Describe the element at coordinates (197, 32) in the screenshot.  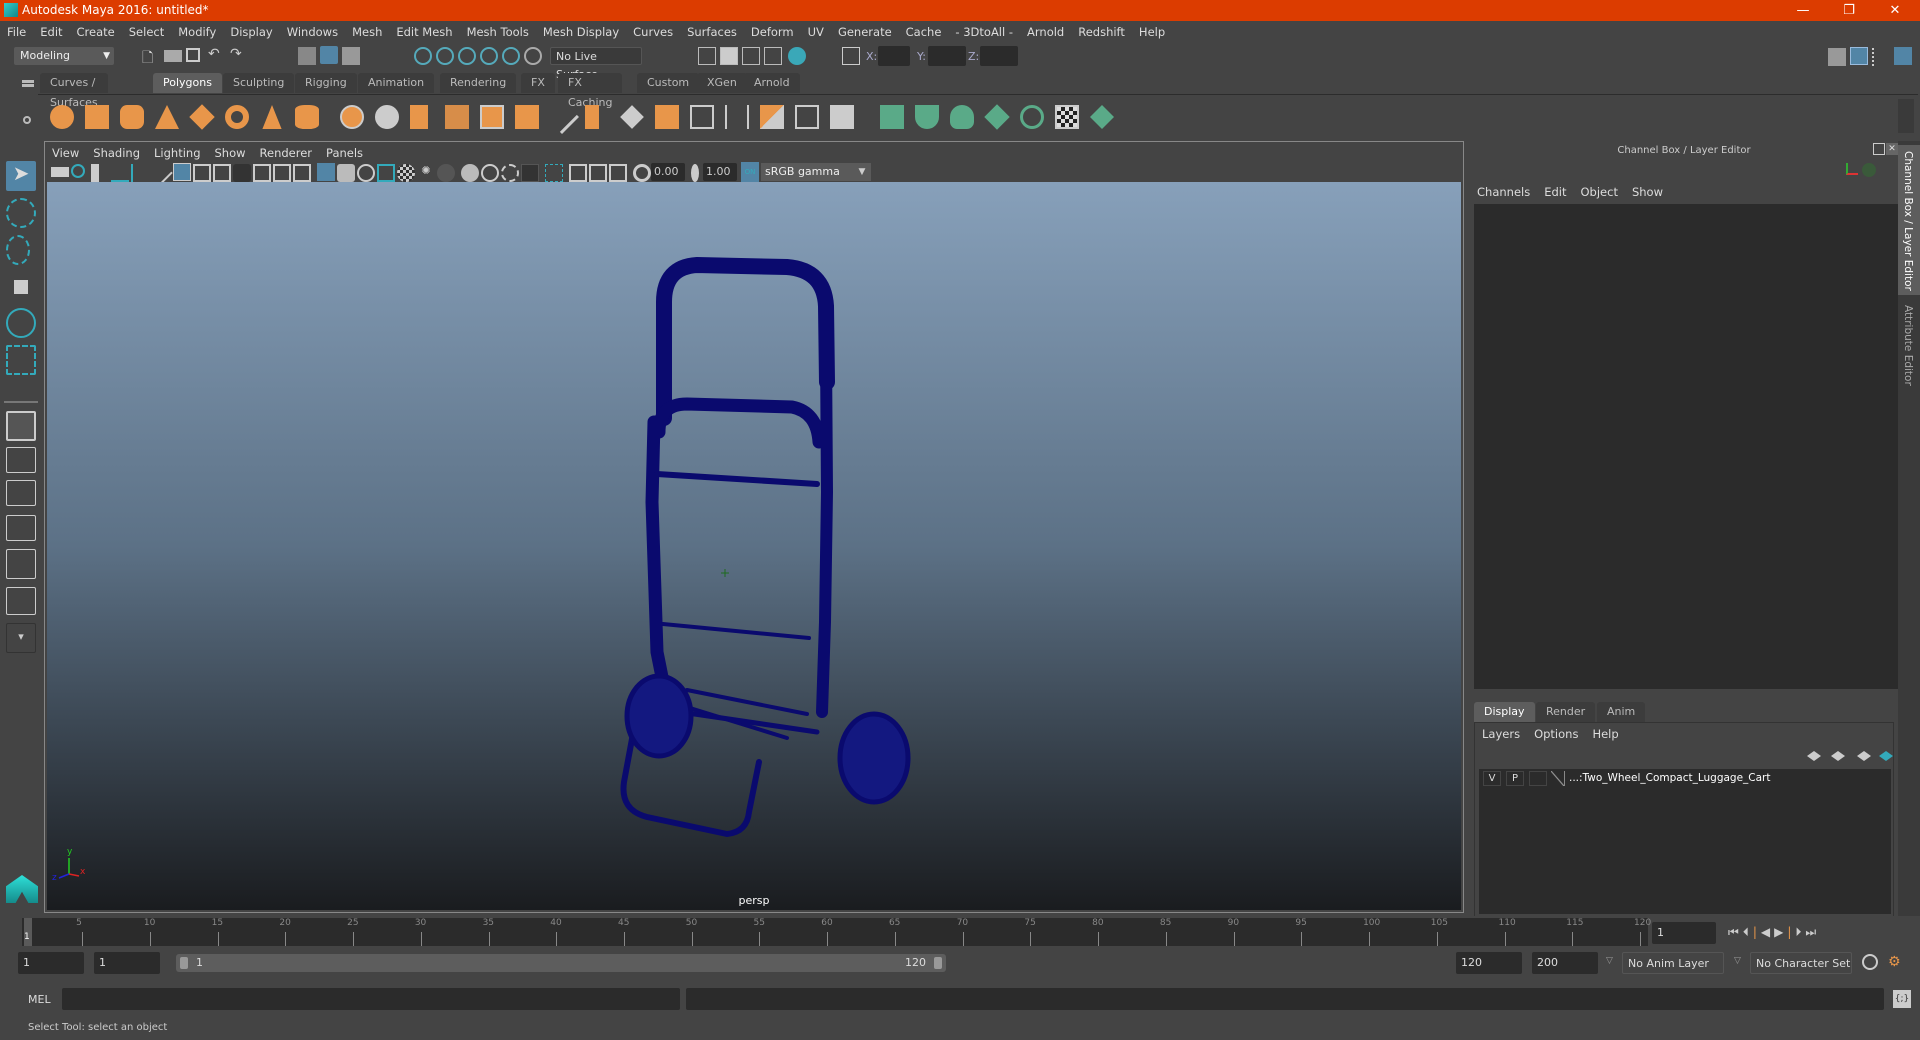
I see `menu-modify: Modify` at that location.